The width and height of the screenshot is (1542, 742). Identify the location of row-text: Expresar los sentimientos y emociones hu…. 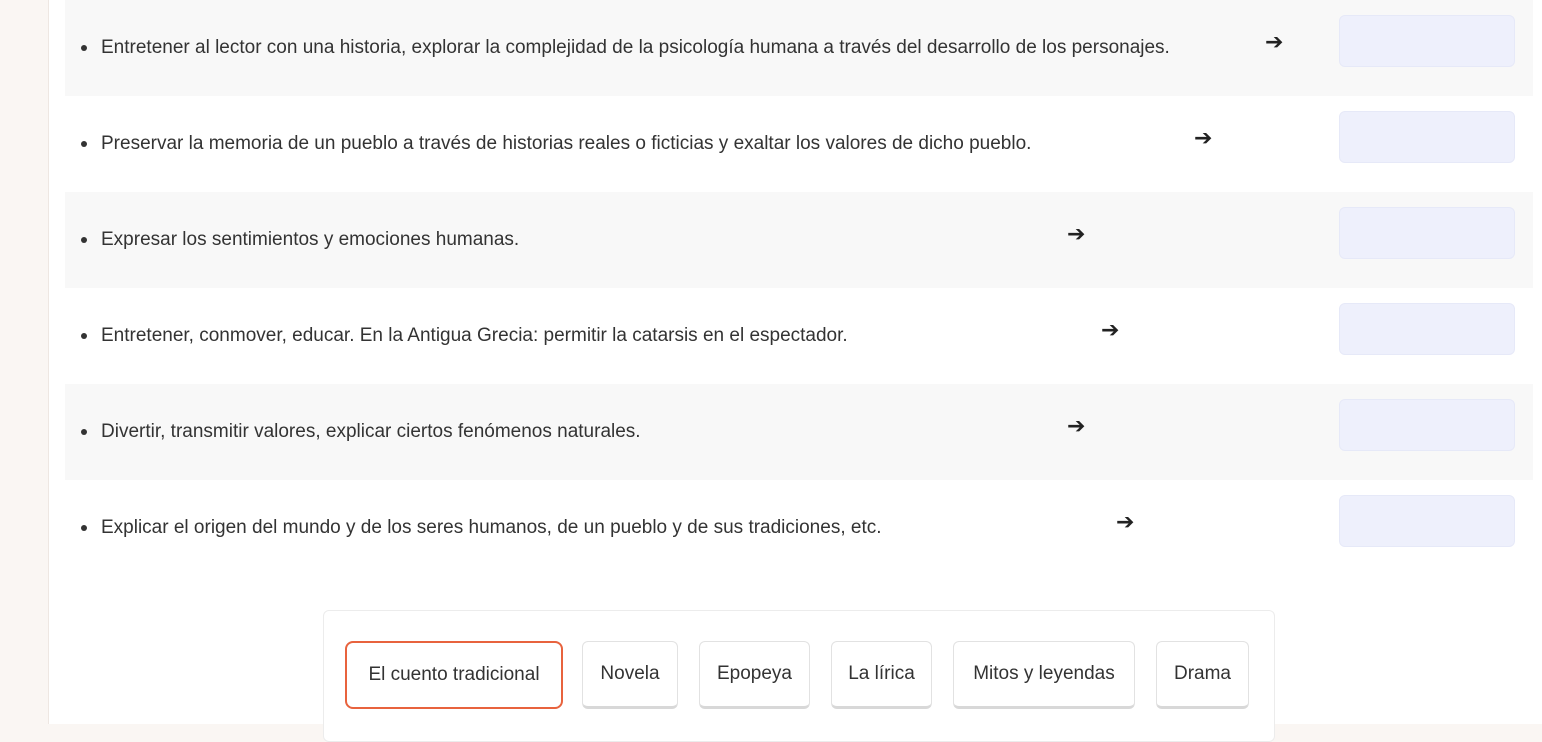
(310, 239).